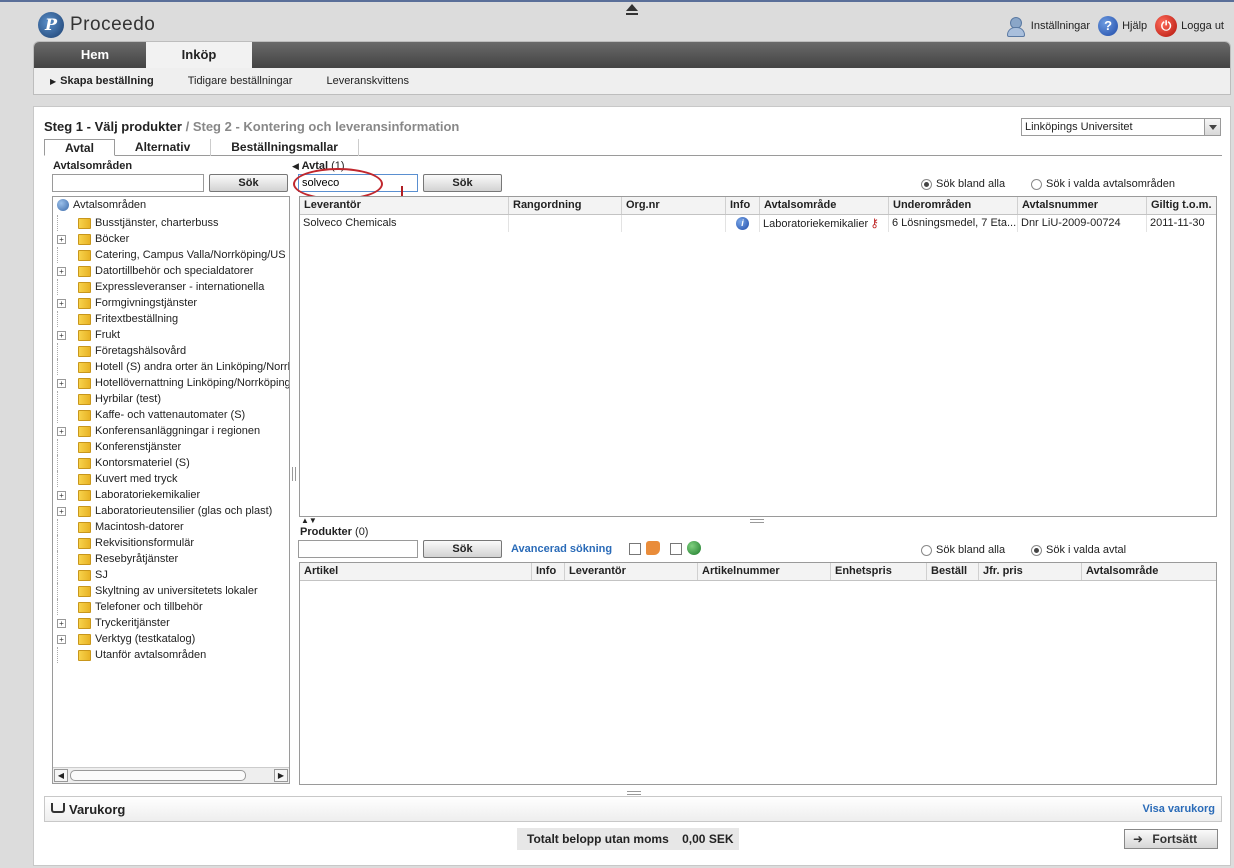  Describe the element at coordinates (173, 415) in the screenshot. I see `tree-item: Kaffe- och vattenautomater (S)` at that location.